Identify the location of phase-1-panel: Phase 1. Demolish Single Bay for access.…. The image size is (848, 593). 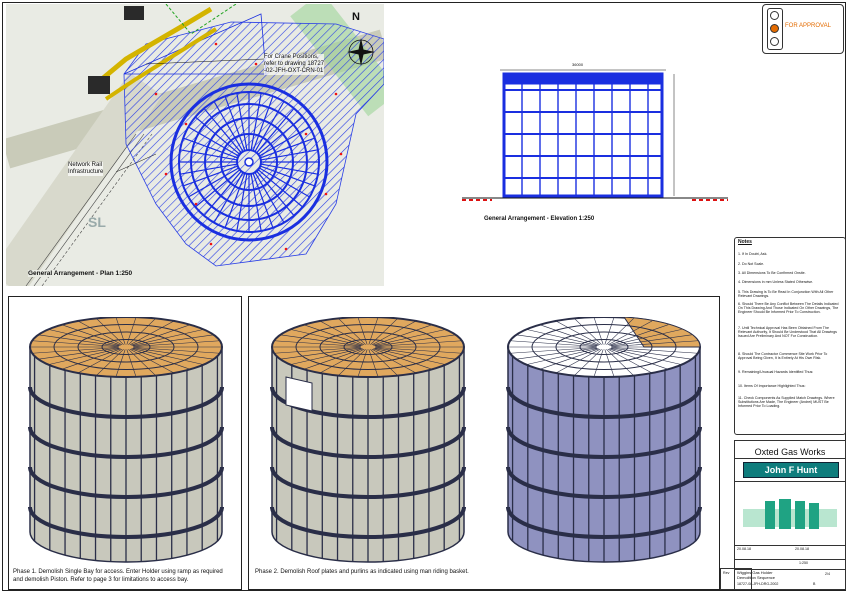
(125, 443).